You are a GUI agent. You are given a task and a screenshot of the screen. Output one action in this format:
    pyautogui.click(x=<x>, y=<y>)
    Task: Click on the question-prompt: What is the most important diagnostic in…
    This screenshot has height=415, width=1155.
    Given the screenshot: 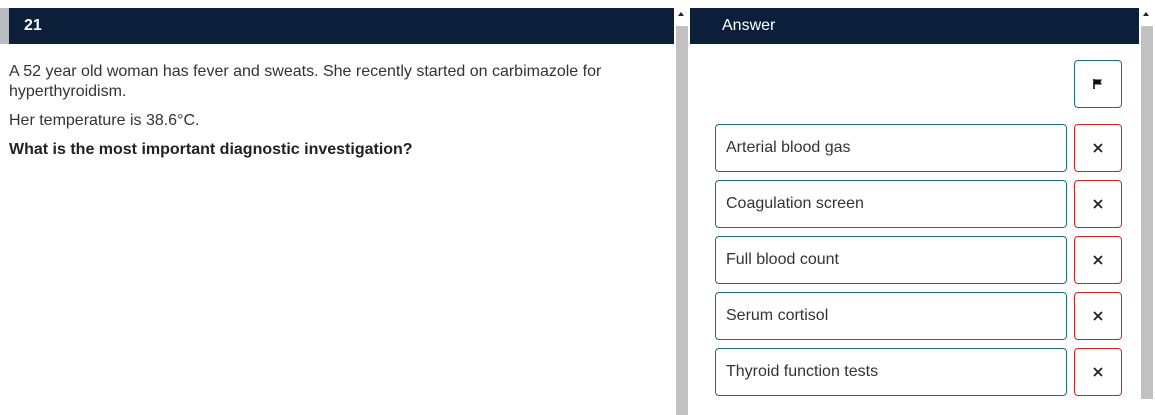 What is the action you would take?
    pyautogui.click(x=211, y=149)
    